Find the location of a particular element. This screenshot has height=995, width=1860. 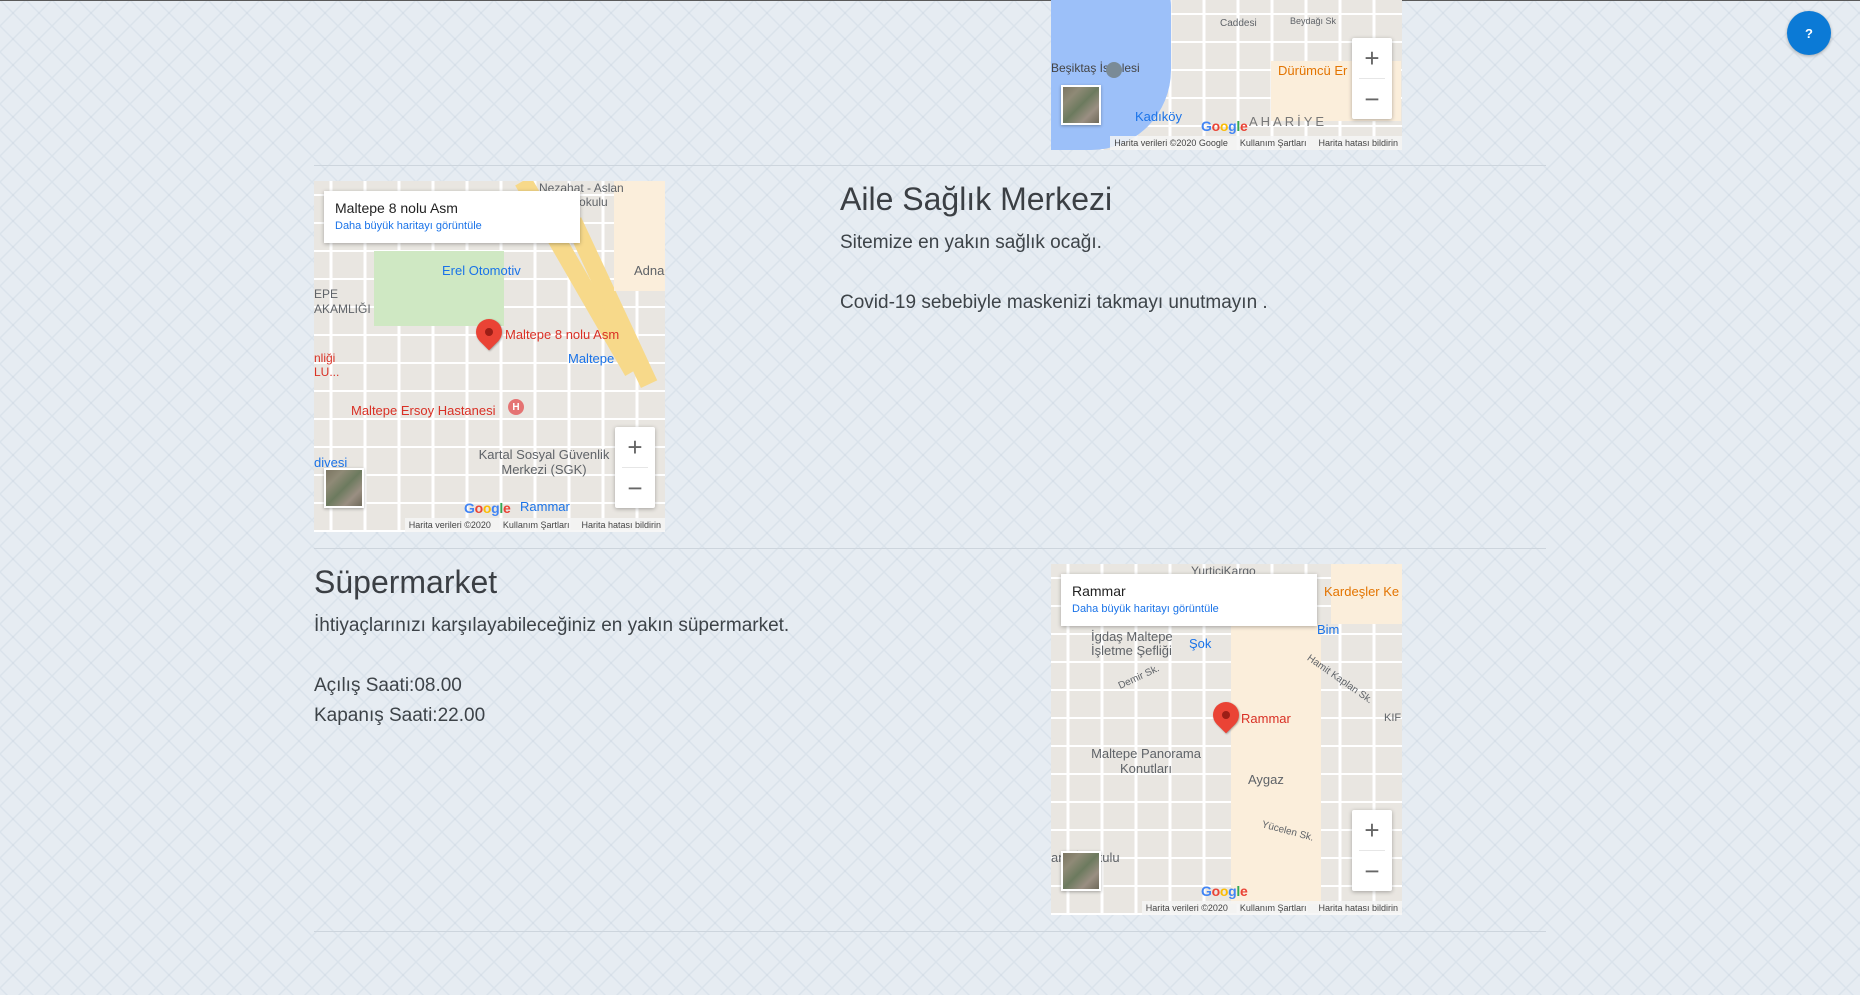

map-label: Beşiktaş İskelesi is located at coordinates (1095, 68).